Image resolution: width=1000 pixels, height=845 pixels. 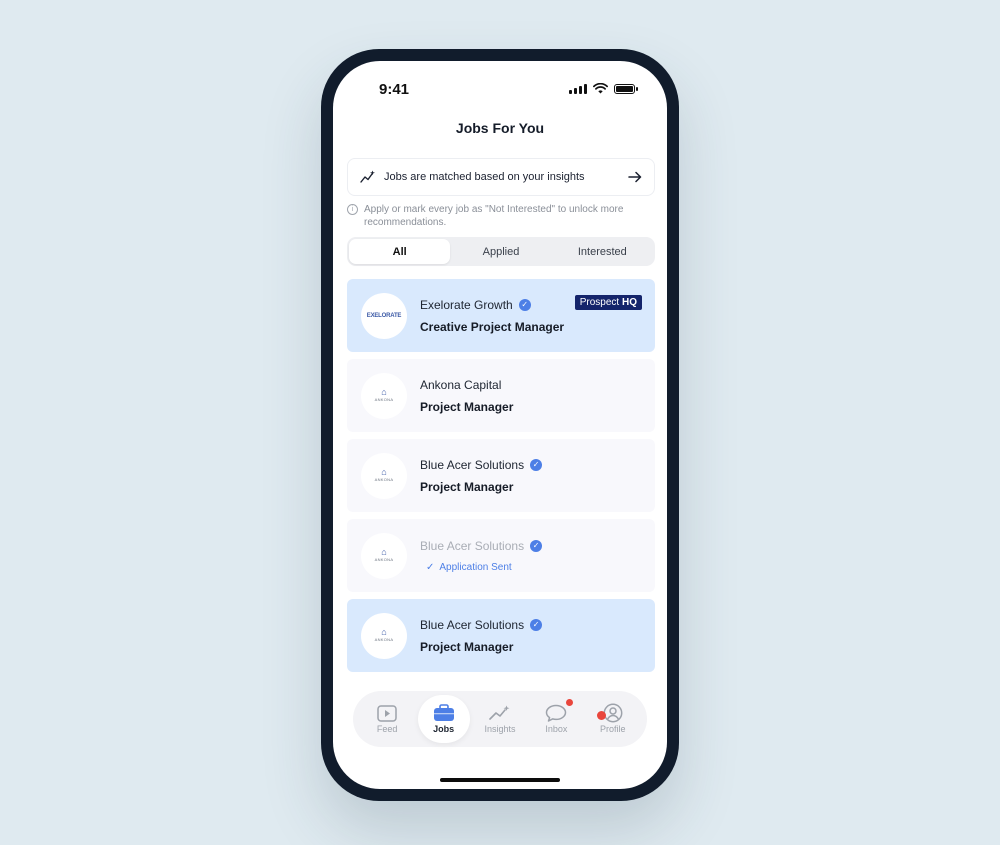 What do you see at coordinates (556, 729) in the screenshot?
I see `nav-inbox-label: Inbox` at bounding box center [556, 729].